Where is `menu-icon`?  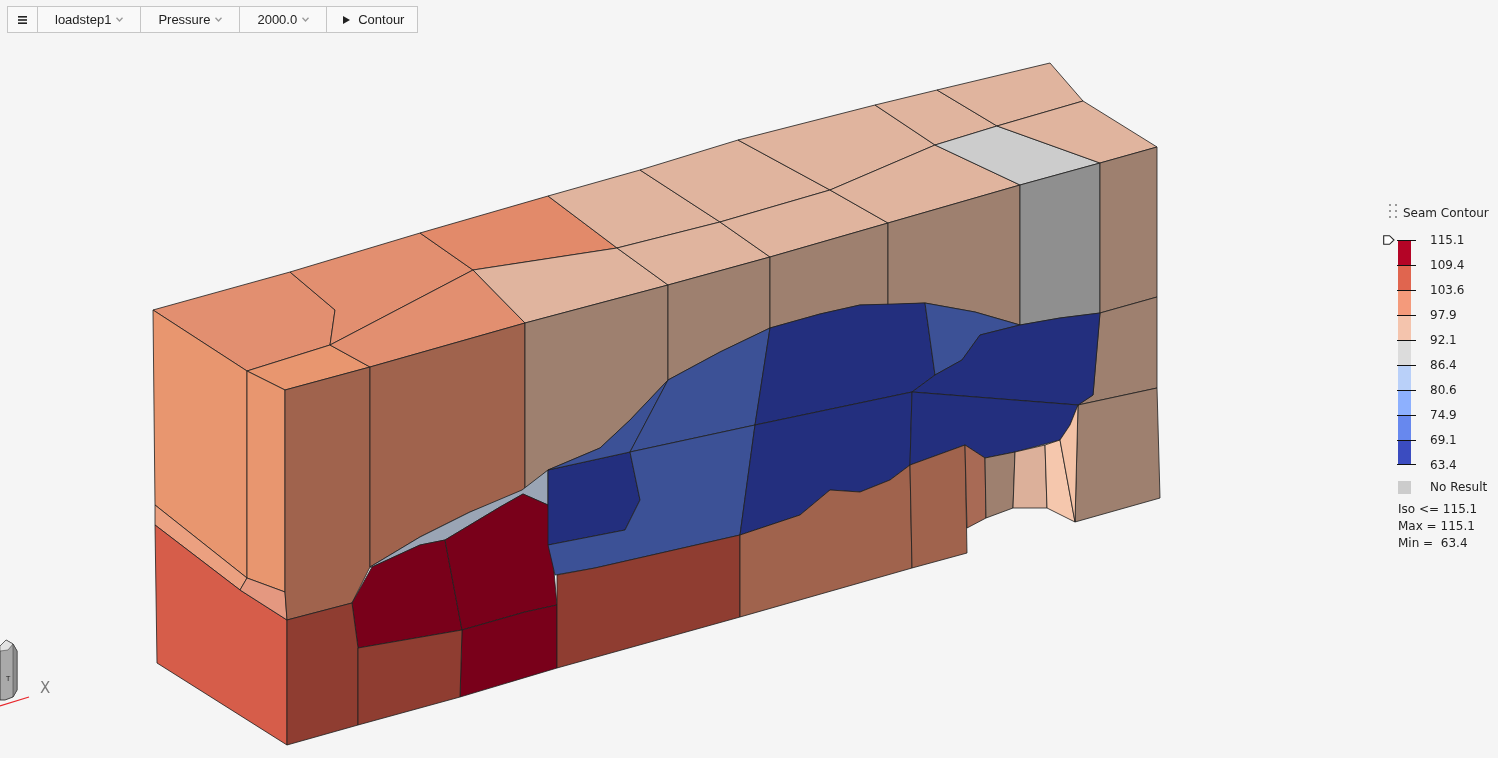
menu-icon is located at coordinates (22, 19).